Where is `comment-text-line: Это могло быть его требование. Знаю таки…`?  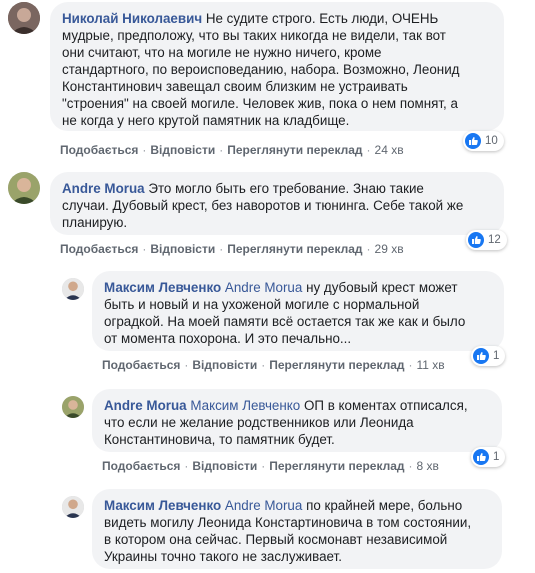 comment-text-line: Это могло быть его требование. Знаю таки… is located at coordinates (286, 188).